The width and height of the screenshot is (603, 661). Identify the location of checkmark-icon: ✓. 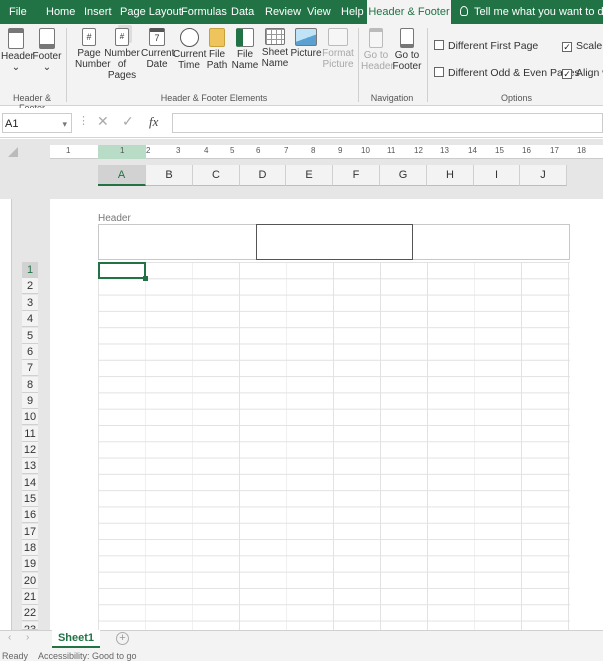
(567, 74).